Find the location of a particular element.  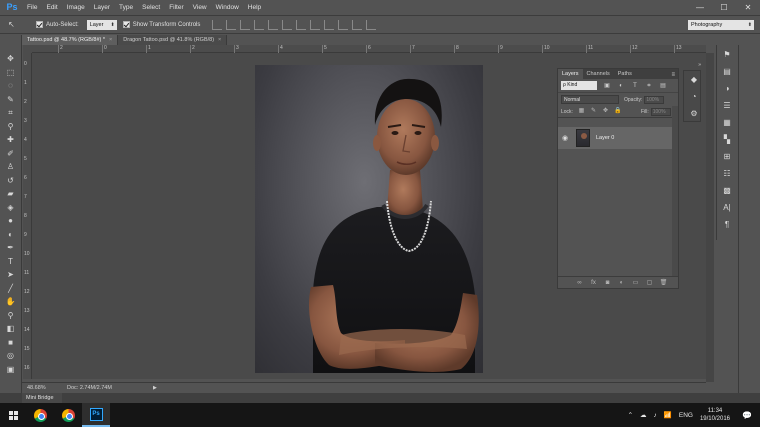

mini-bridge-tab: Mini Bridge is located at coordinates (42, 398).